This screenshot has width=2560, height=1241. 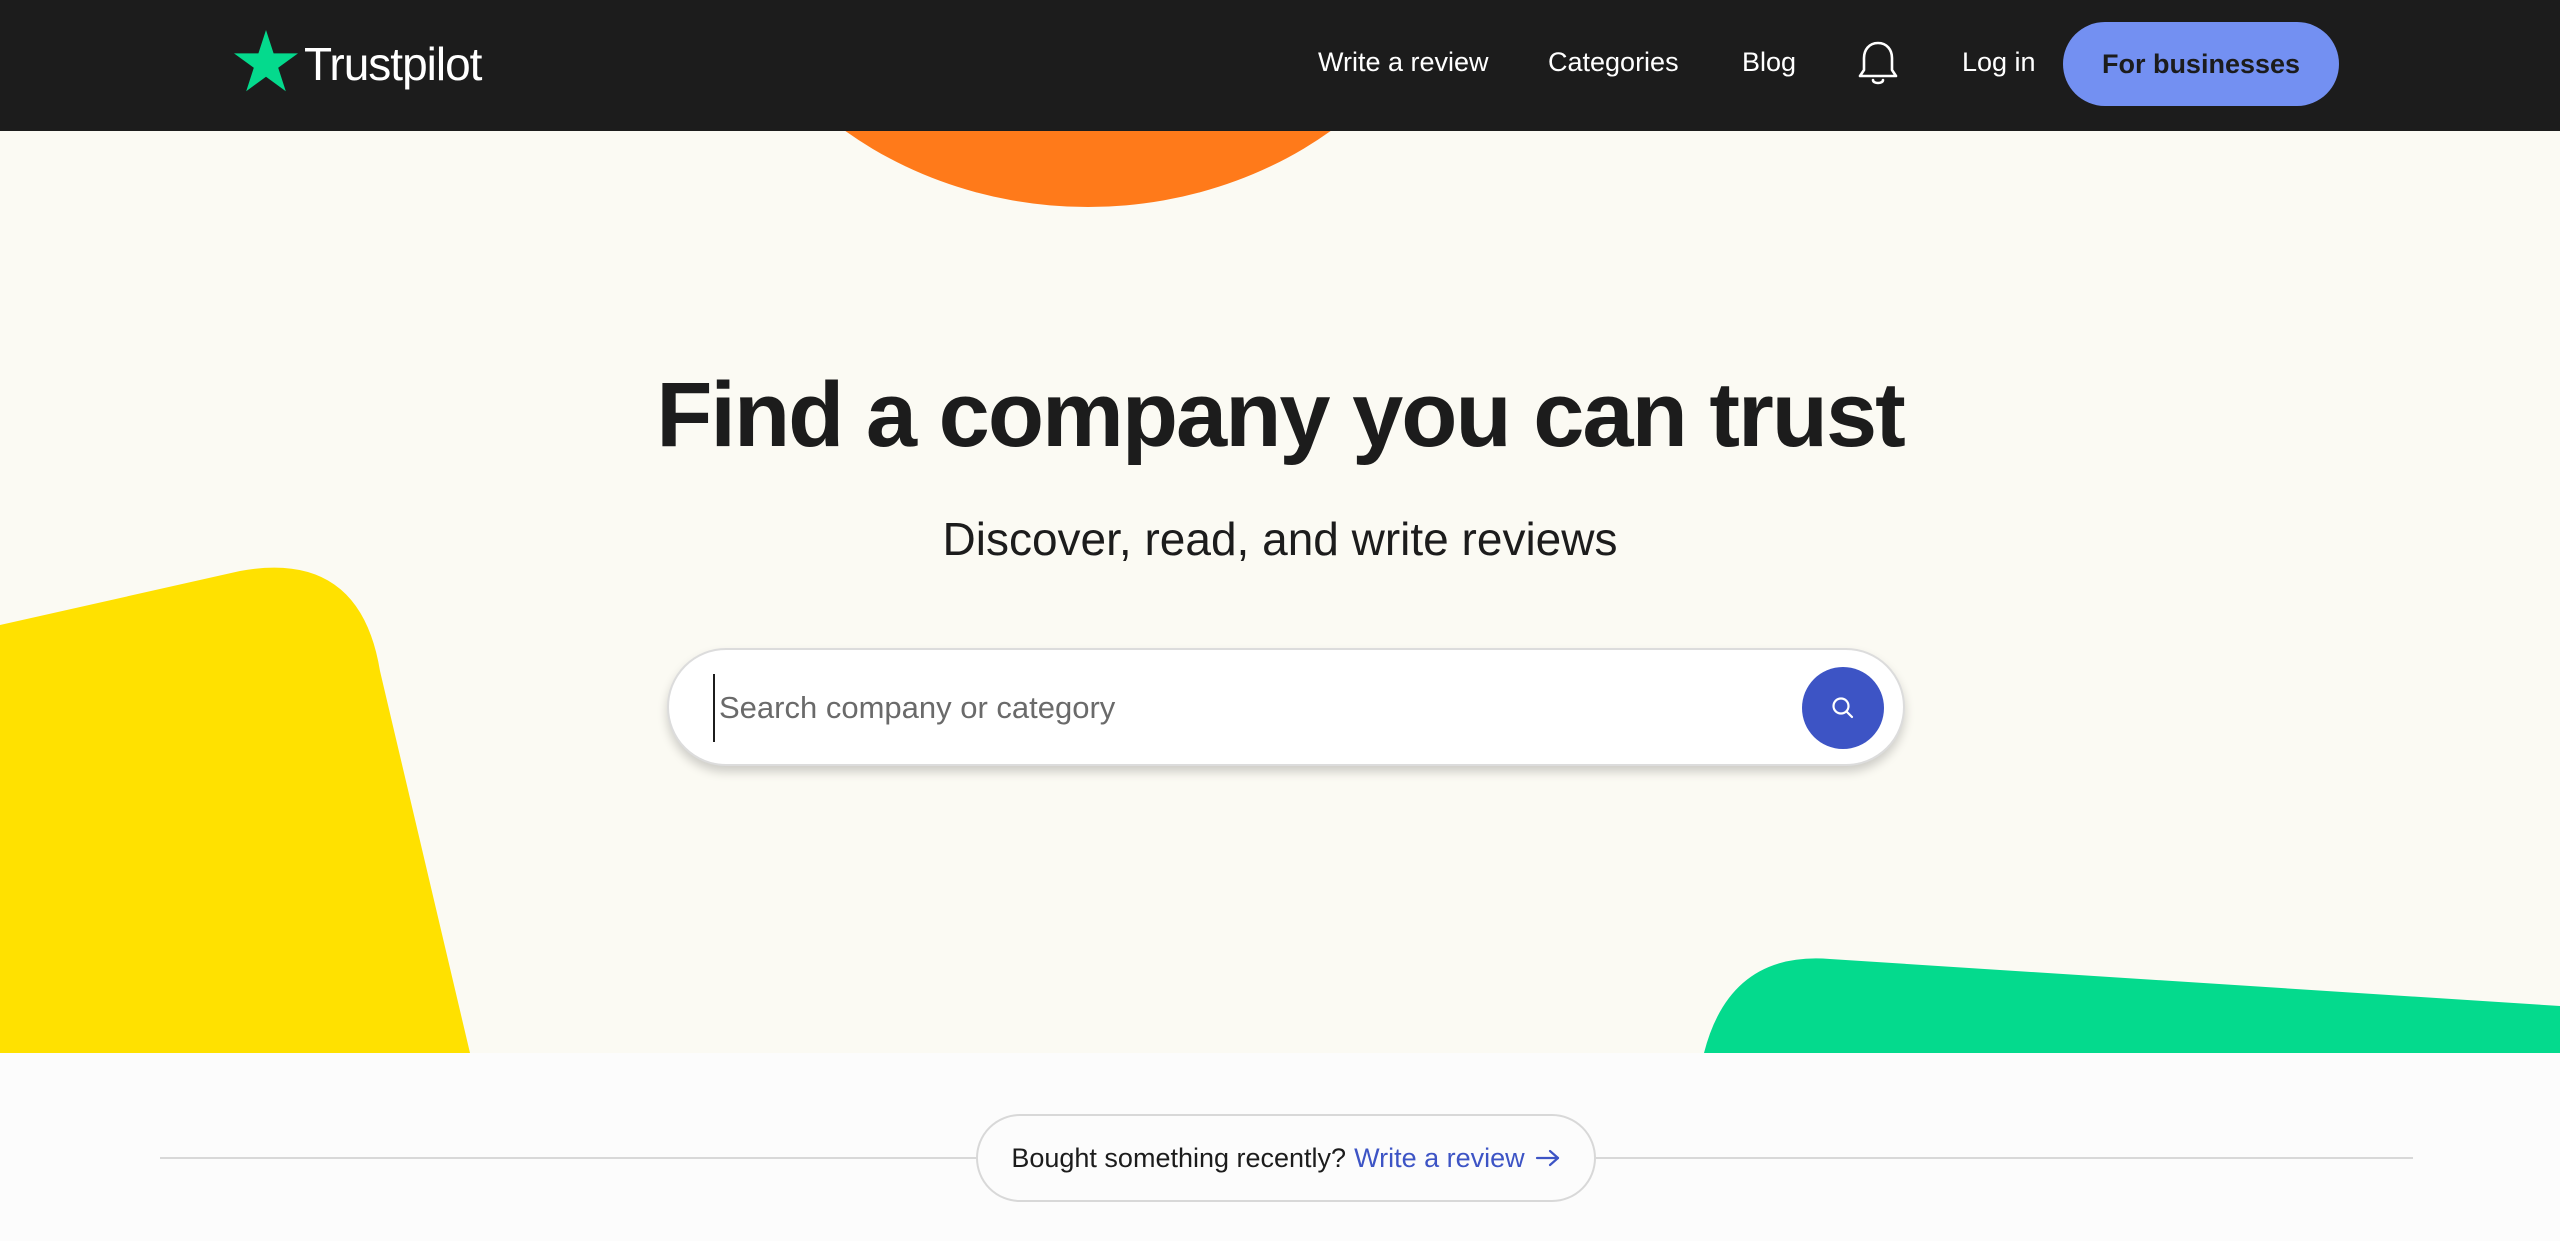 I want to click on hero-title: Find a company you can trust, so click(x=1281, y=415).